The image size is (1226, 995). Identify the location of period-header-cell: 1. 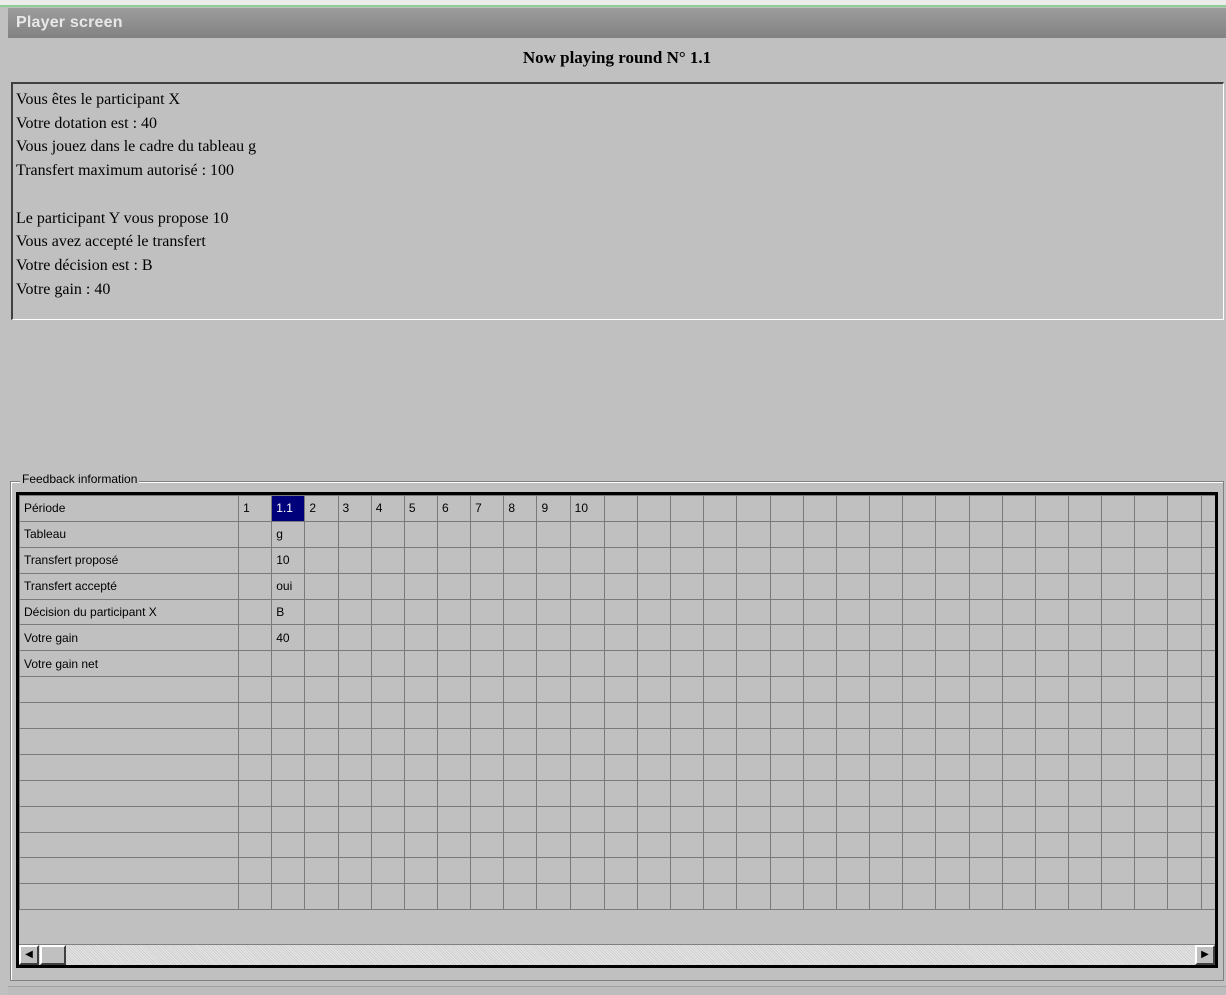
(255, 508).